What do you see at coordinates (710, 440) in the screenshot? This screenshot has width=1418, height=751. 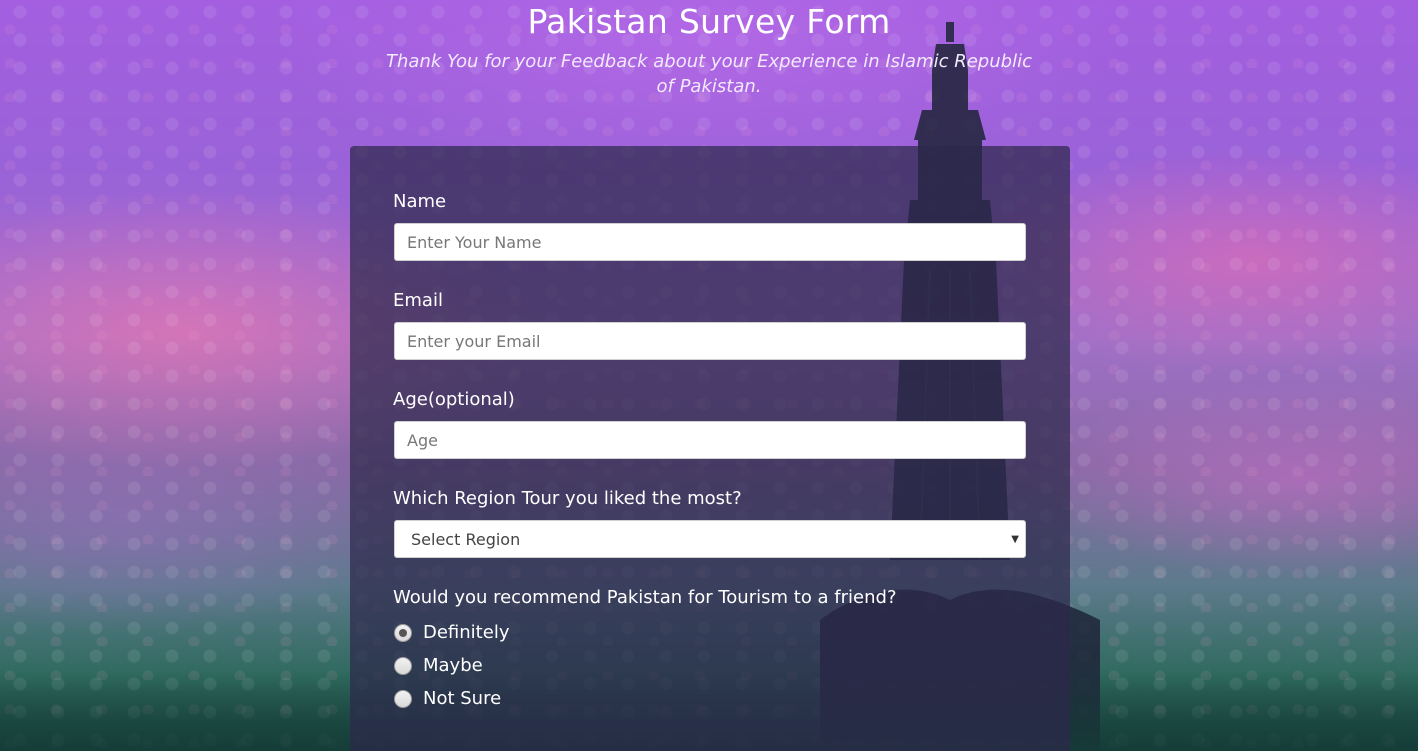 I see `age-input` at bounding box center [710, 440].